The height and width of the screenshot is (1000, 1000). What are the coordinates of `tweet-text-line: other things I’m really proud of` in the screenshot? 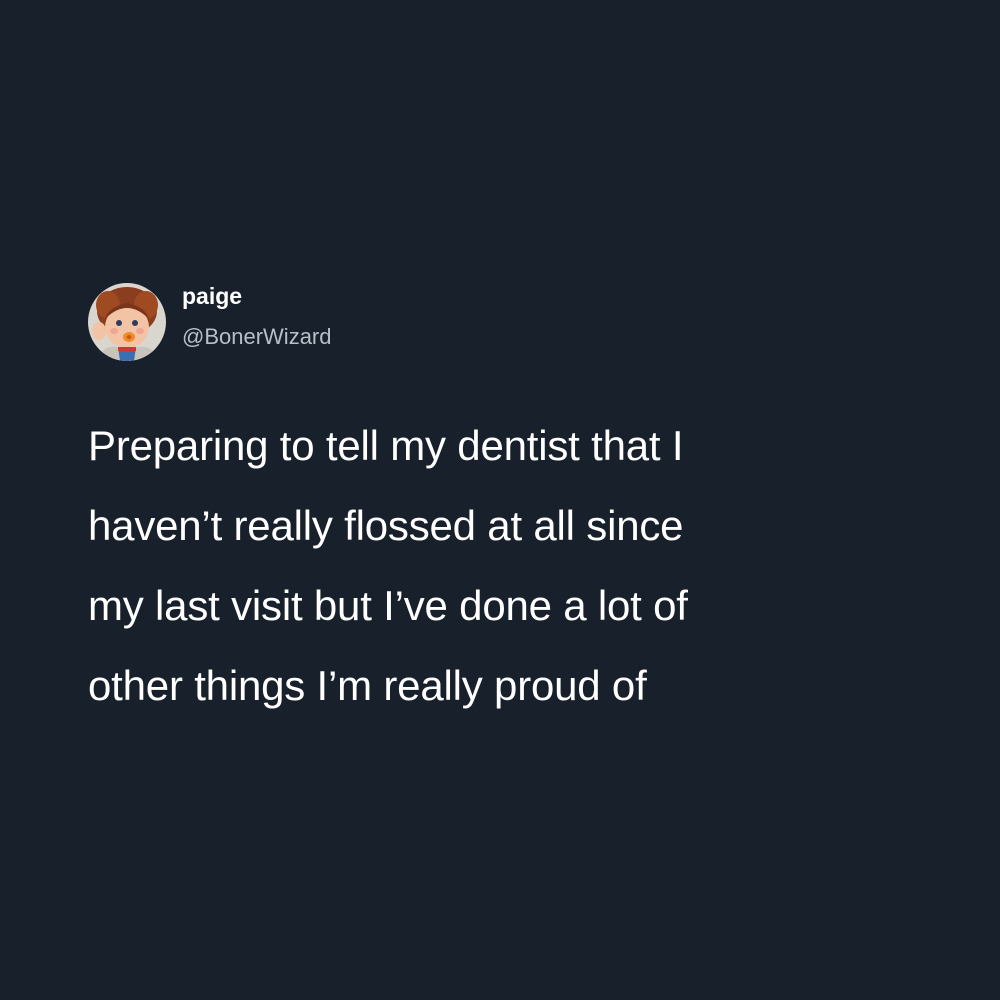 It's located at (367, 685).